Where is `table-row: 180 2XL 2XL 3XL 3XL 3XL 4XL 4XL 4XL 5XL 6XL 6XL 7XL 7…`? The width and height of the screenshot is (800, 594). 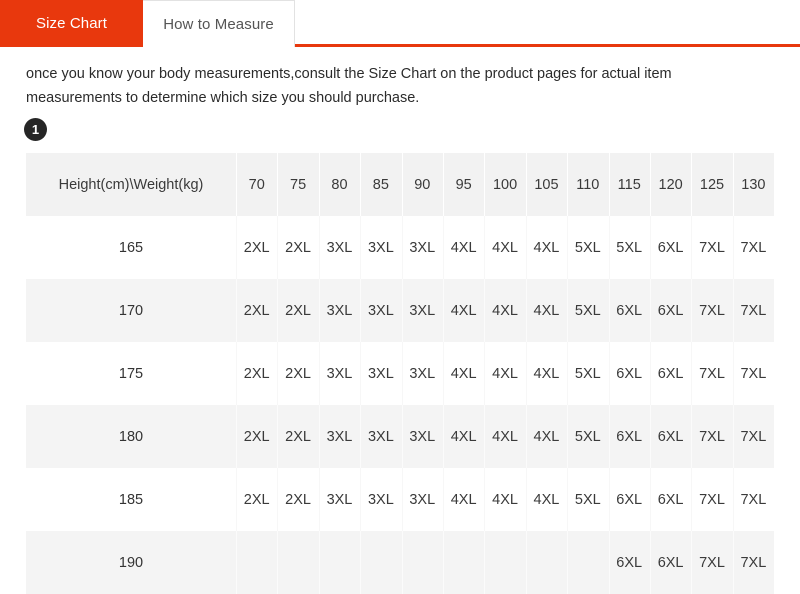 table-row: 180 2XL 2XL 3XL 3XL 3XL 4XL 4XL 4XL 5XL 6XL 6XL 7XL 7… is located at coordinates (400, 436).